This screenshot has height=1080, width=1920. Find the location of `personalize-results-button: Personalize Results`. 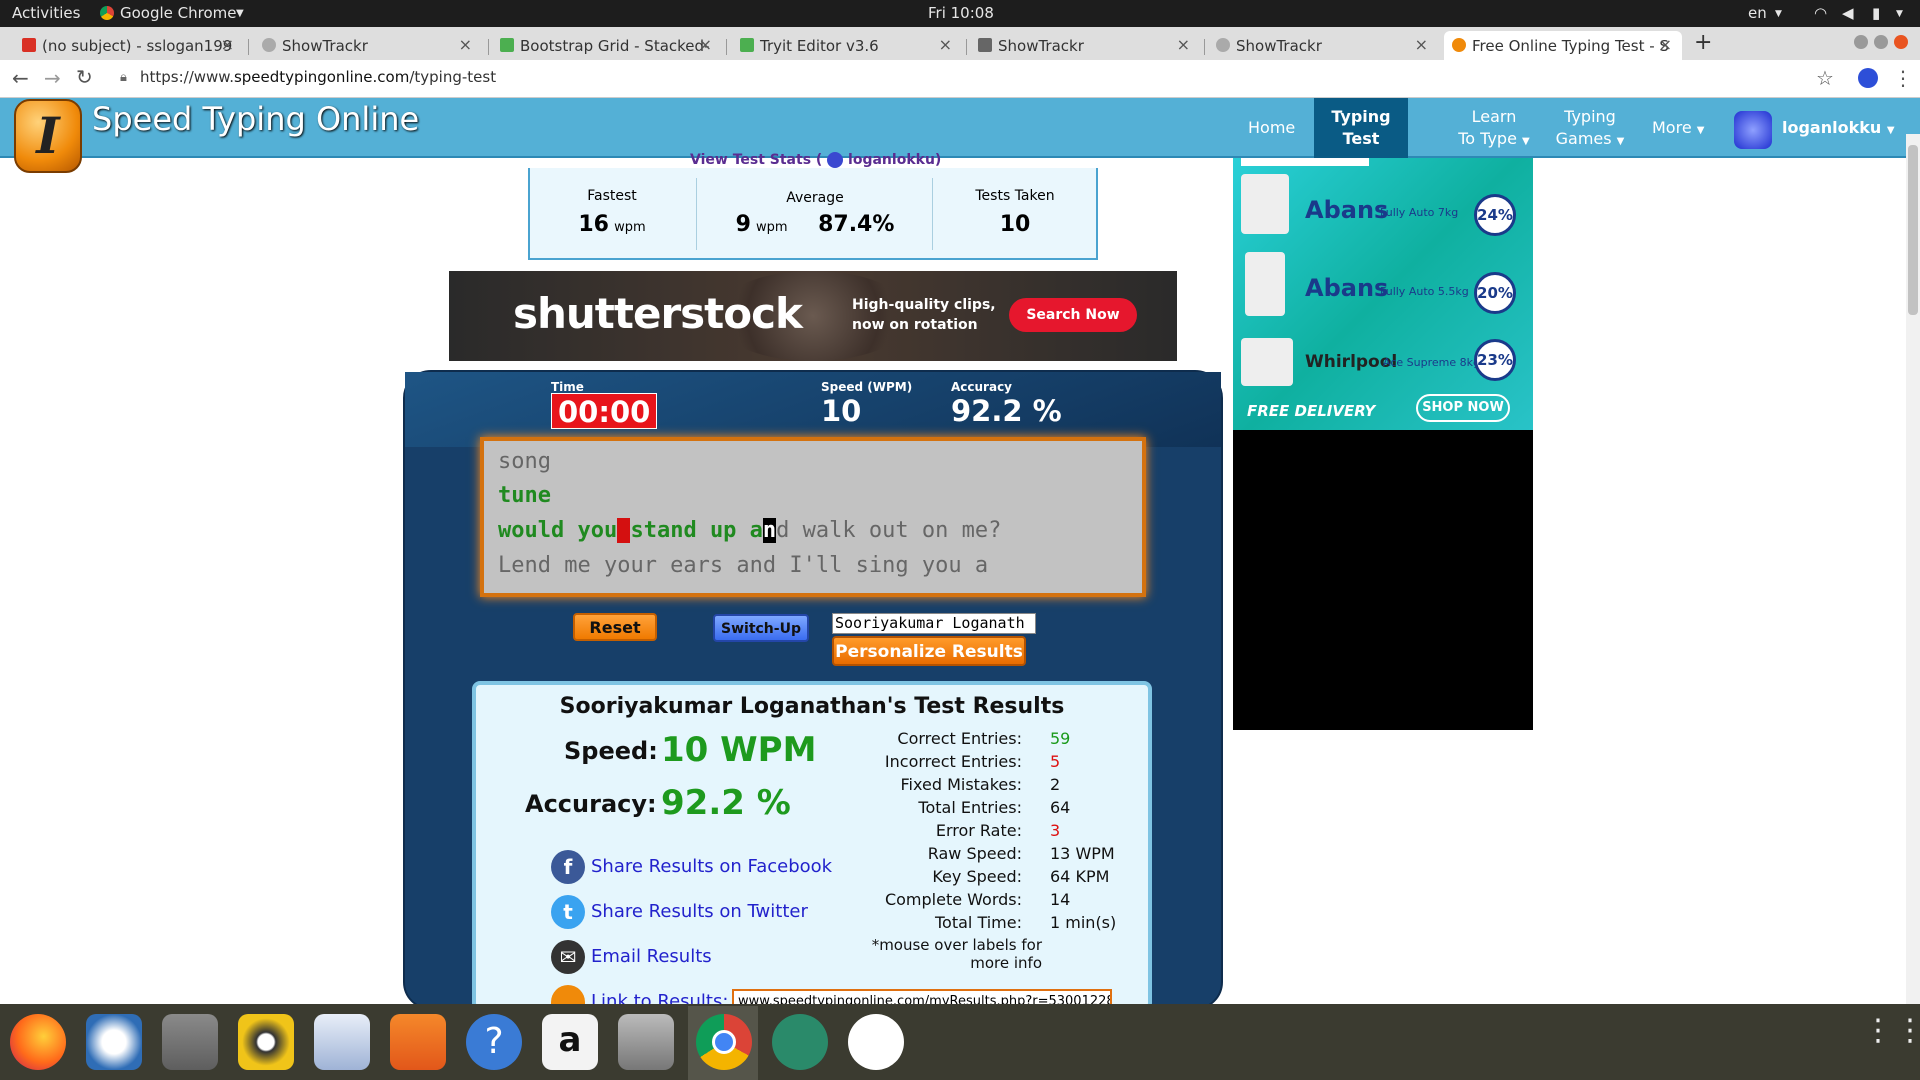

personalize-results-button: Personalize Results is located at coordinates (929, 651).